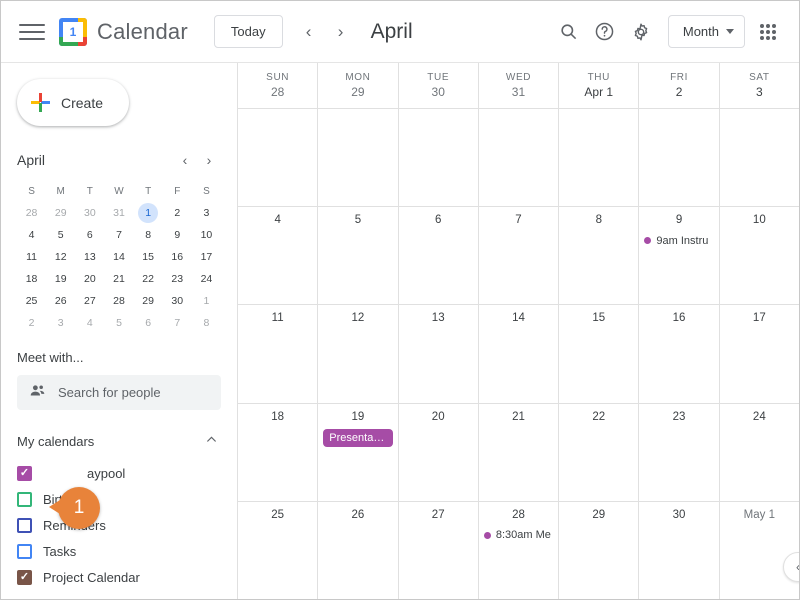 The height and width of the screenshot is (600, 800). I want to click on day-number: 29, so click(598, 515).